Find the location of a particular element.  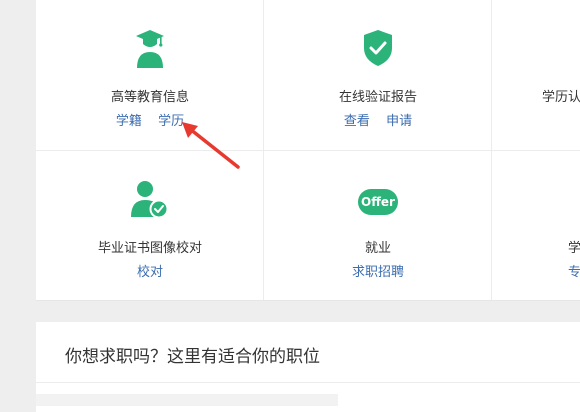

user-check-icon is located at coordinates (150, 201).